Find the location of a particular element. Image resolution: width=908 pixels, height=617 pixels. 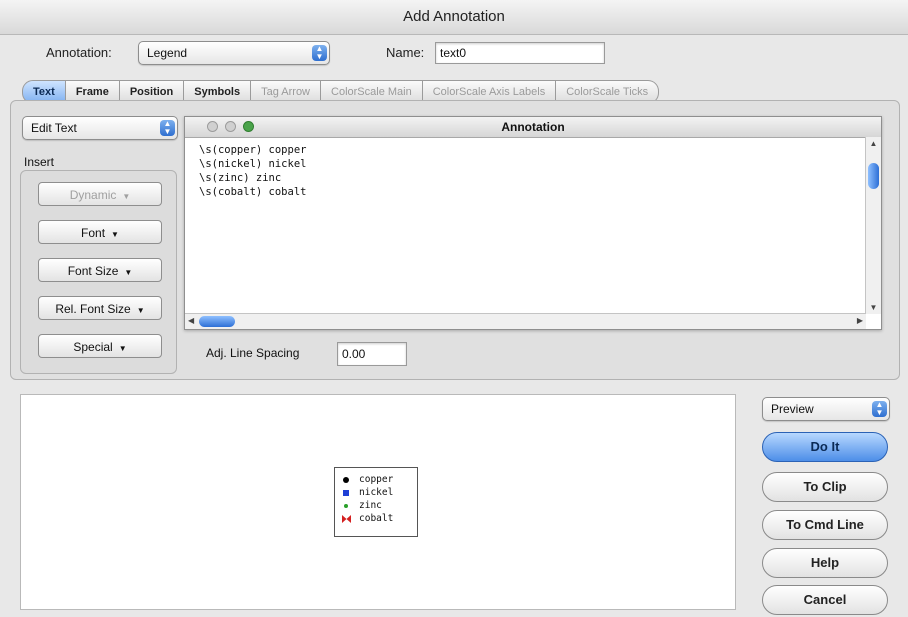

annotation-type-value: Legend is located at coordinates (167, 53).